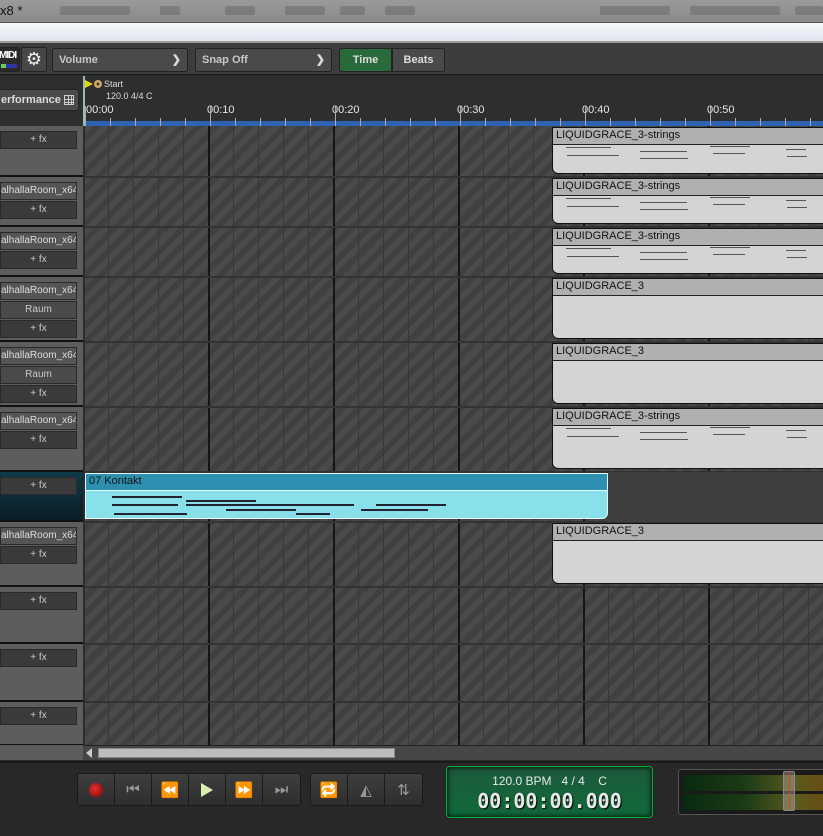 The image size is (823, 836). Describe the element at coordinates (10, 59) in the screenshot. I see `midi-button: MIDI` at that location.